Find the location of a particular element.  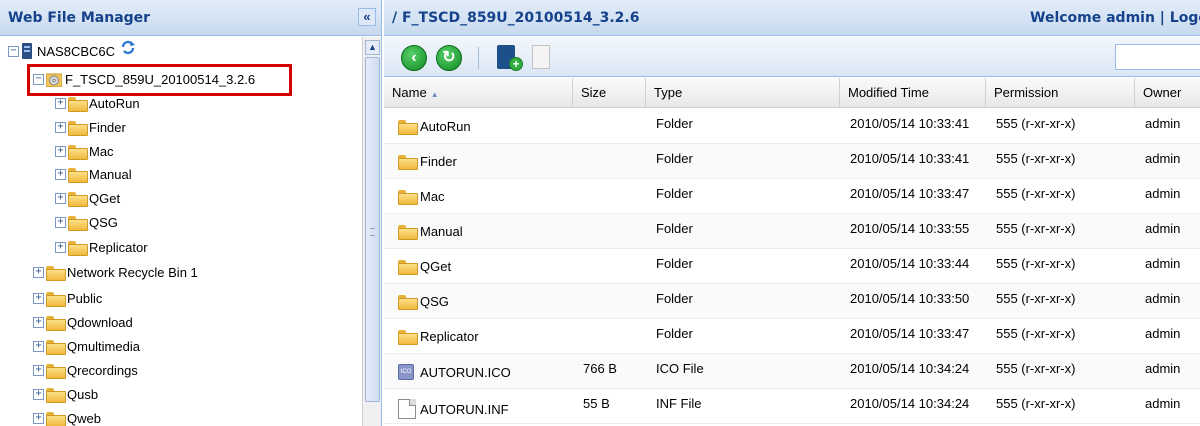

tree-node-label: Finder is located at coordinates (107, 127).